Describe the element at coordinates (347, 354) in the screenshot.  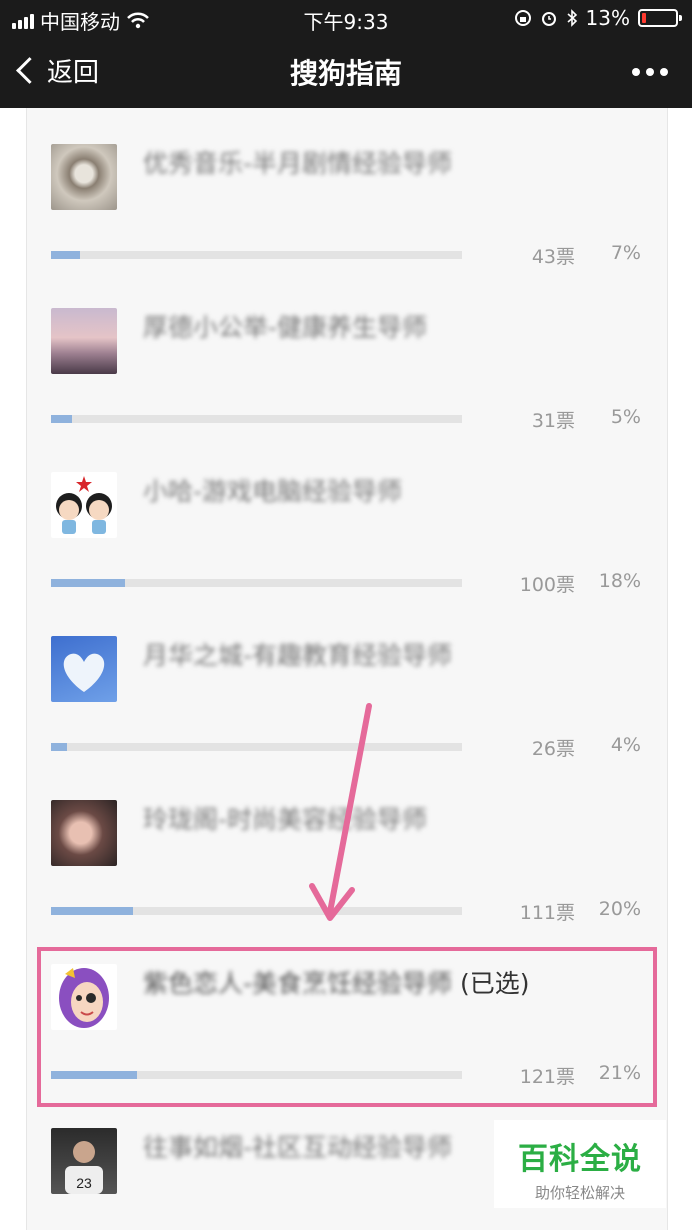
I see `vote-option: 厚德小公举-健康养生导师 31票 5%` at that location.